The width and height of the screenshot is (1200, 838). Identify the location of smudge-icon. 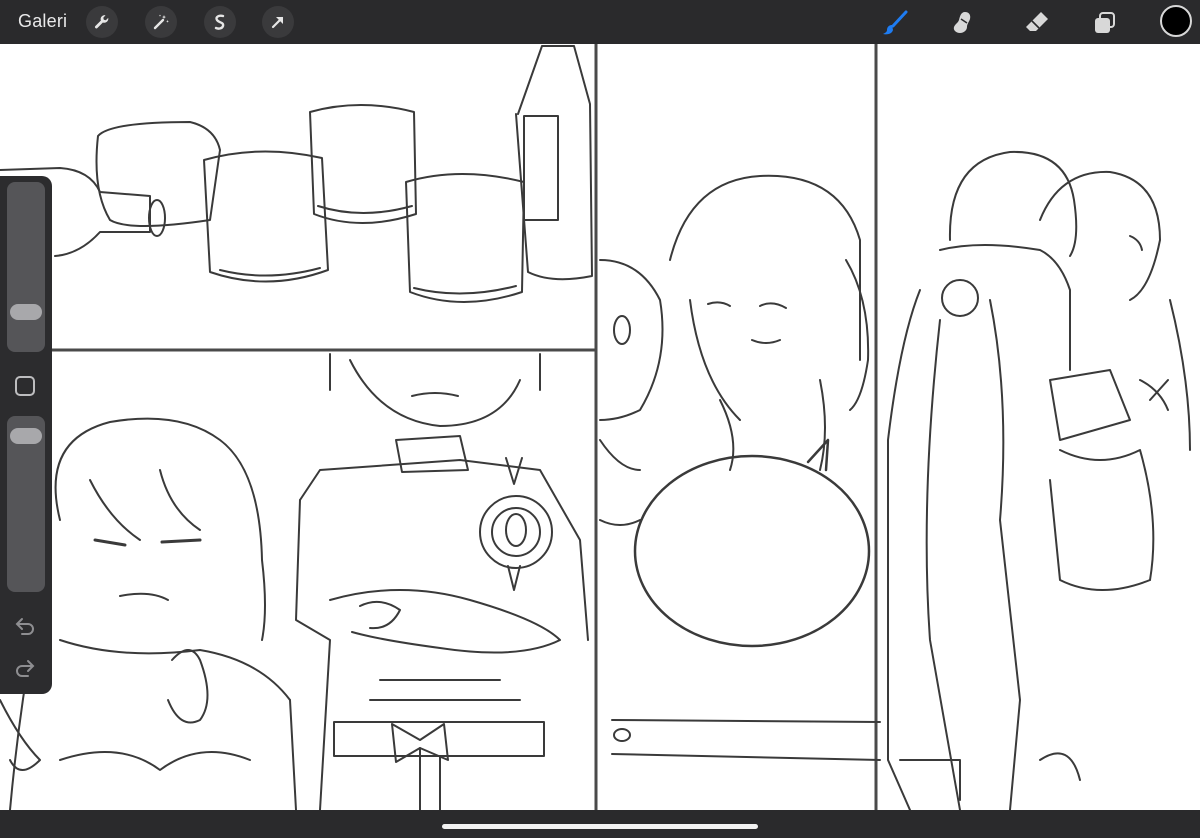
(963, 23).